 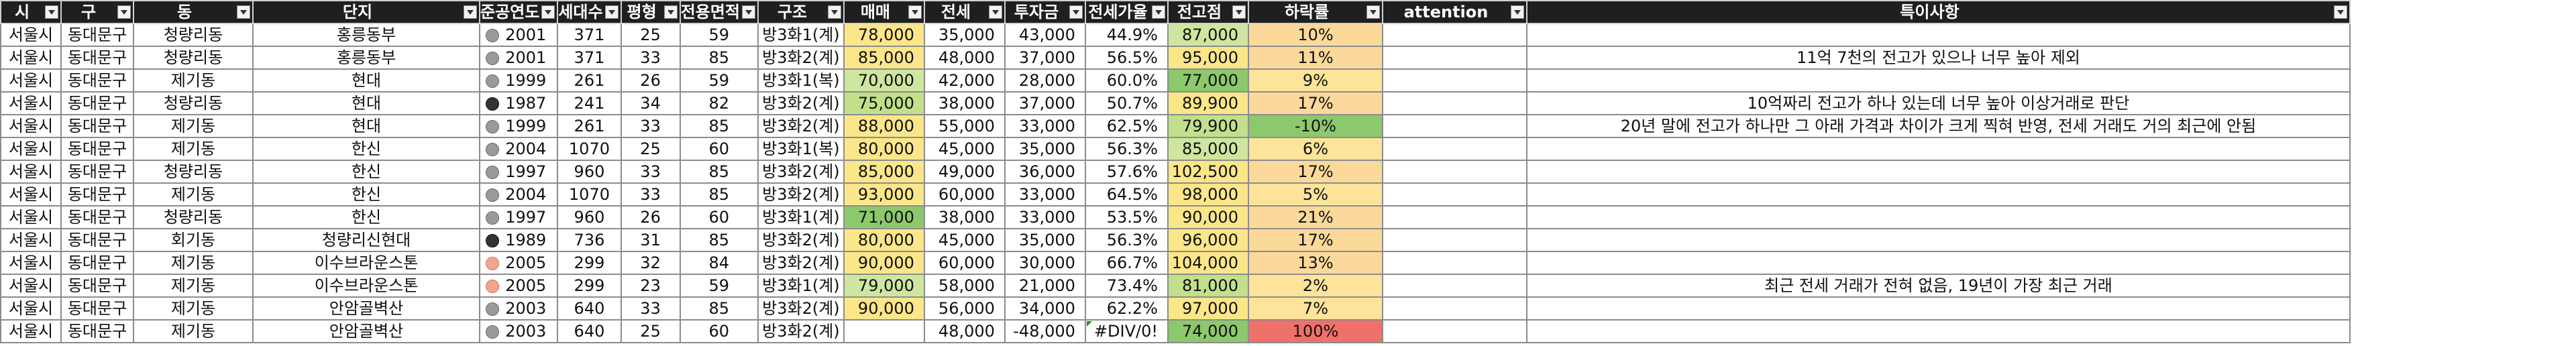 I want to click on cell-jeonse: 48,000, so click(x=964, y=58).